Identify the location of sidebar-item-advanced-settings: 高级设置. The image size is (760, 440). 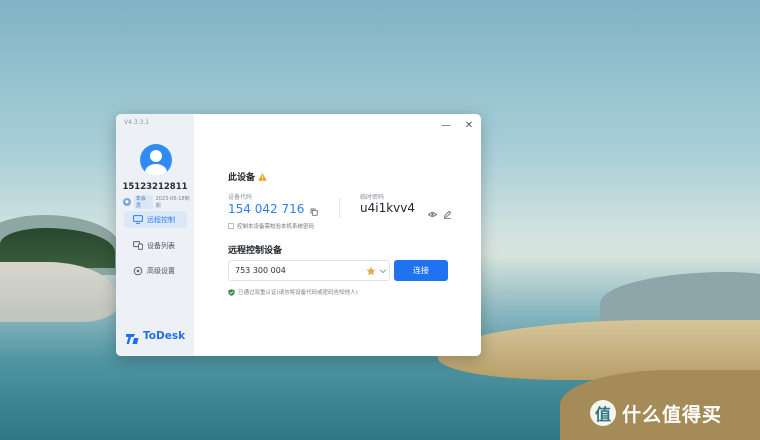
(155, 270).